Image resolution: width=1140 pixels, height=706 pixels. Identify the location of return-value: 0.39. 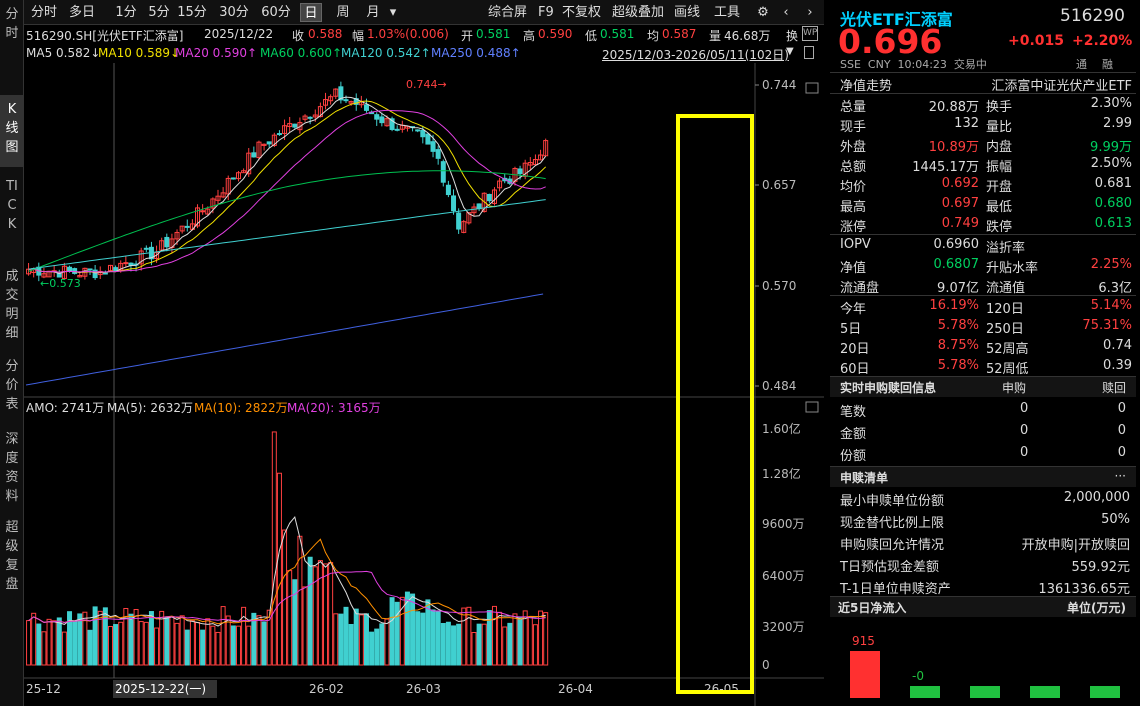
(1117, 365).